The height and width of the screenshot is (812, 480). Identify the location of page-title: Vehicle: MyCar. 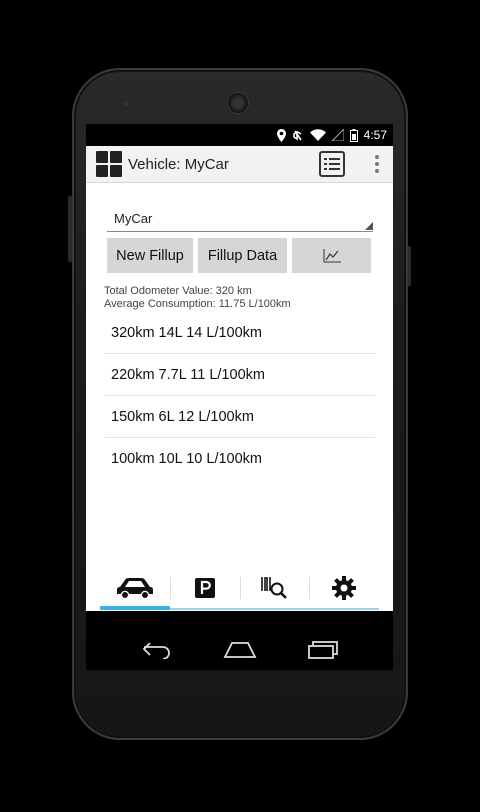
(178, 164).